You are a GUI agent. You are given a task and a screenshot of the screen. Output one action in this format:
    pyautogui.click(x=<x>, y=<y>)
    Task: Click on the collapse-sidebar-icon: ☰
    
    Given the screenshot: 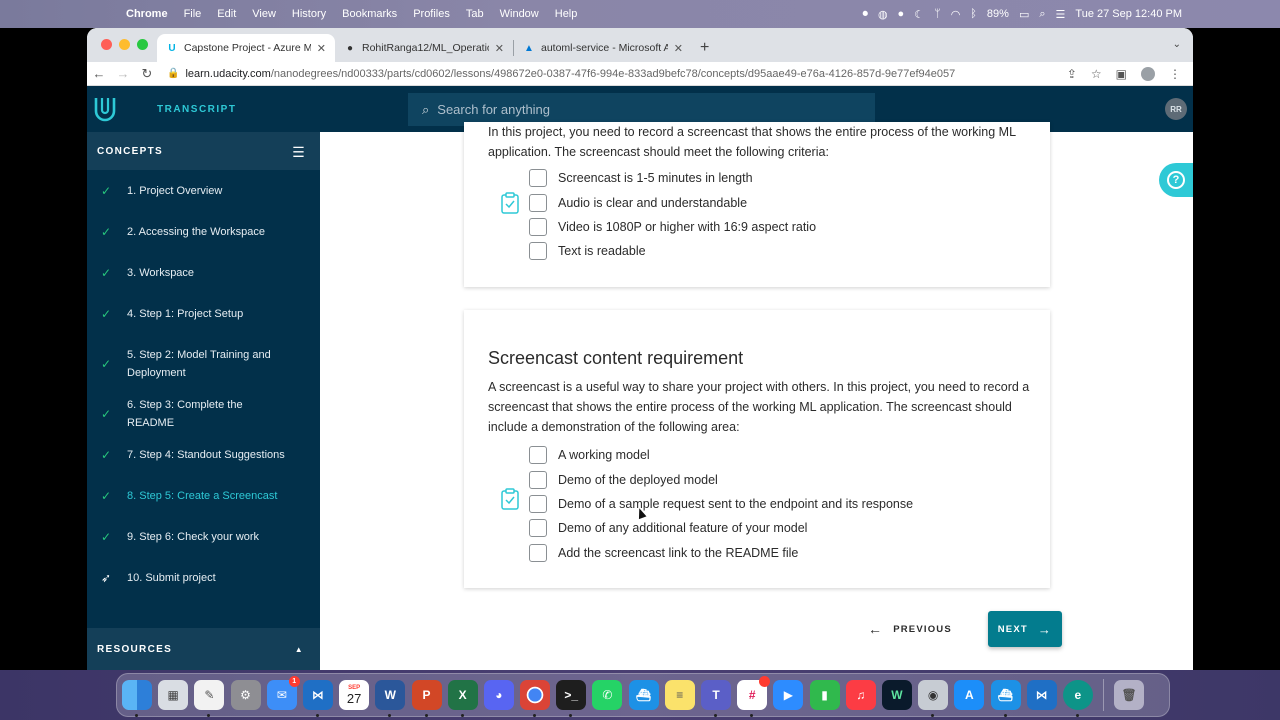 What is the action you would take?
    pyautogui.click(x=299, y=152)
    